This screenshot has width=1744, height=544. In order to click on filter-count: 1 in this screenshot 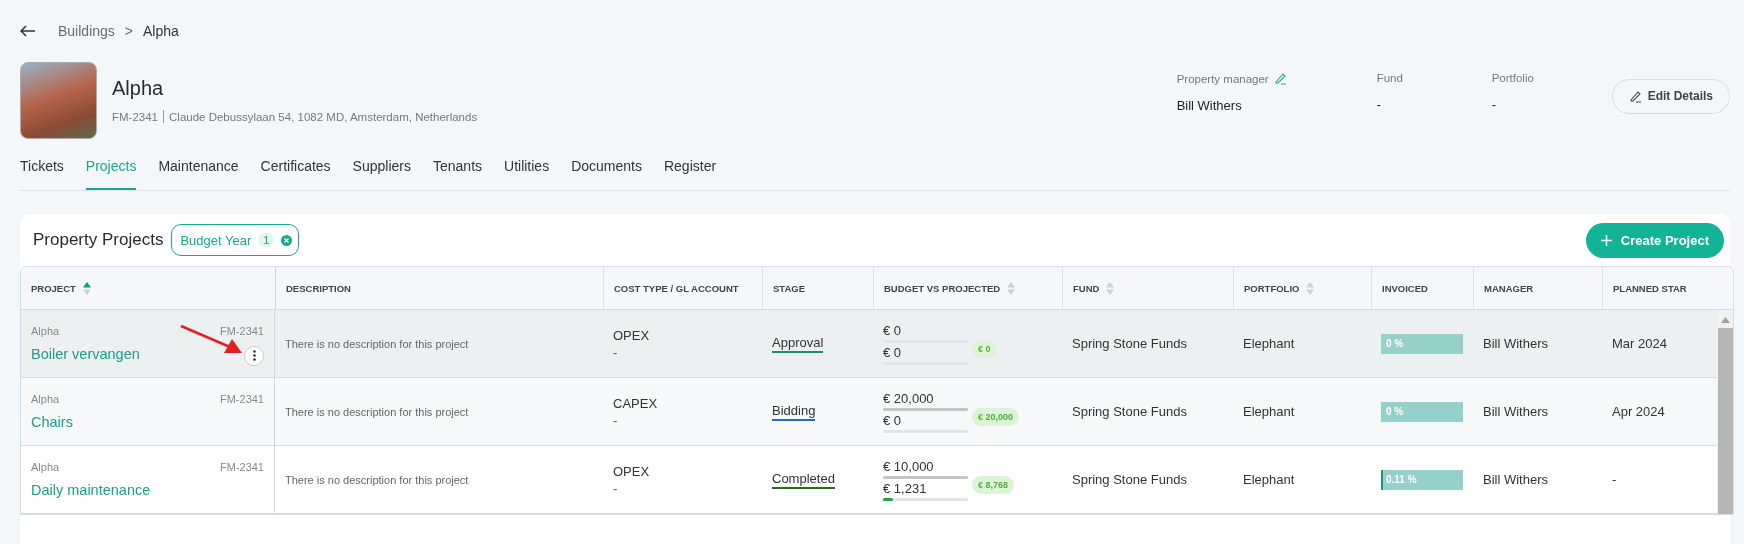, I will do `click(266, 240)`.